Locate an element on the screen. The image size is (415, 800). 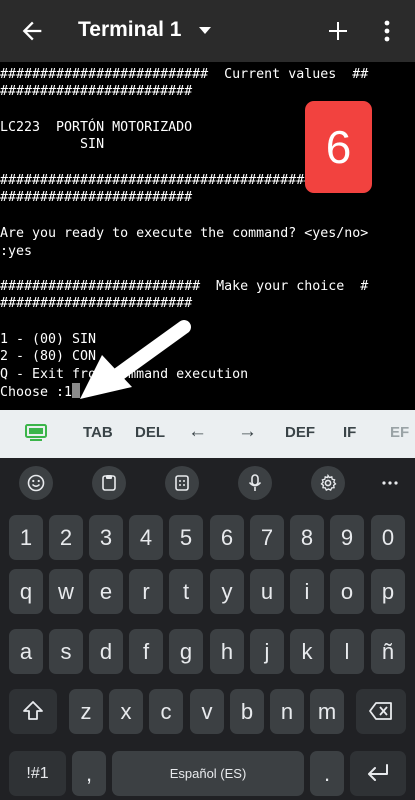
voice-input-button is located at coordinates (255, 483).